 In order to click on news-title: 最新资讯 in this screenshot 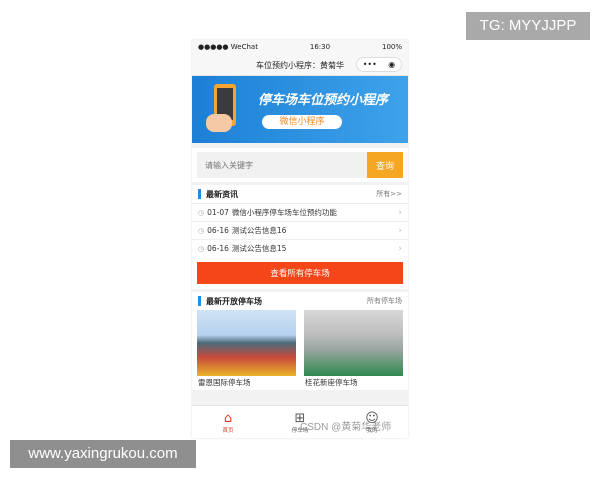, I will do `click(222, 194)`.